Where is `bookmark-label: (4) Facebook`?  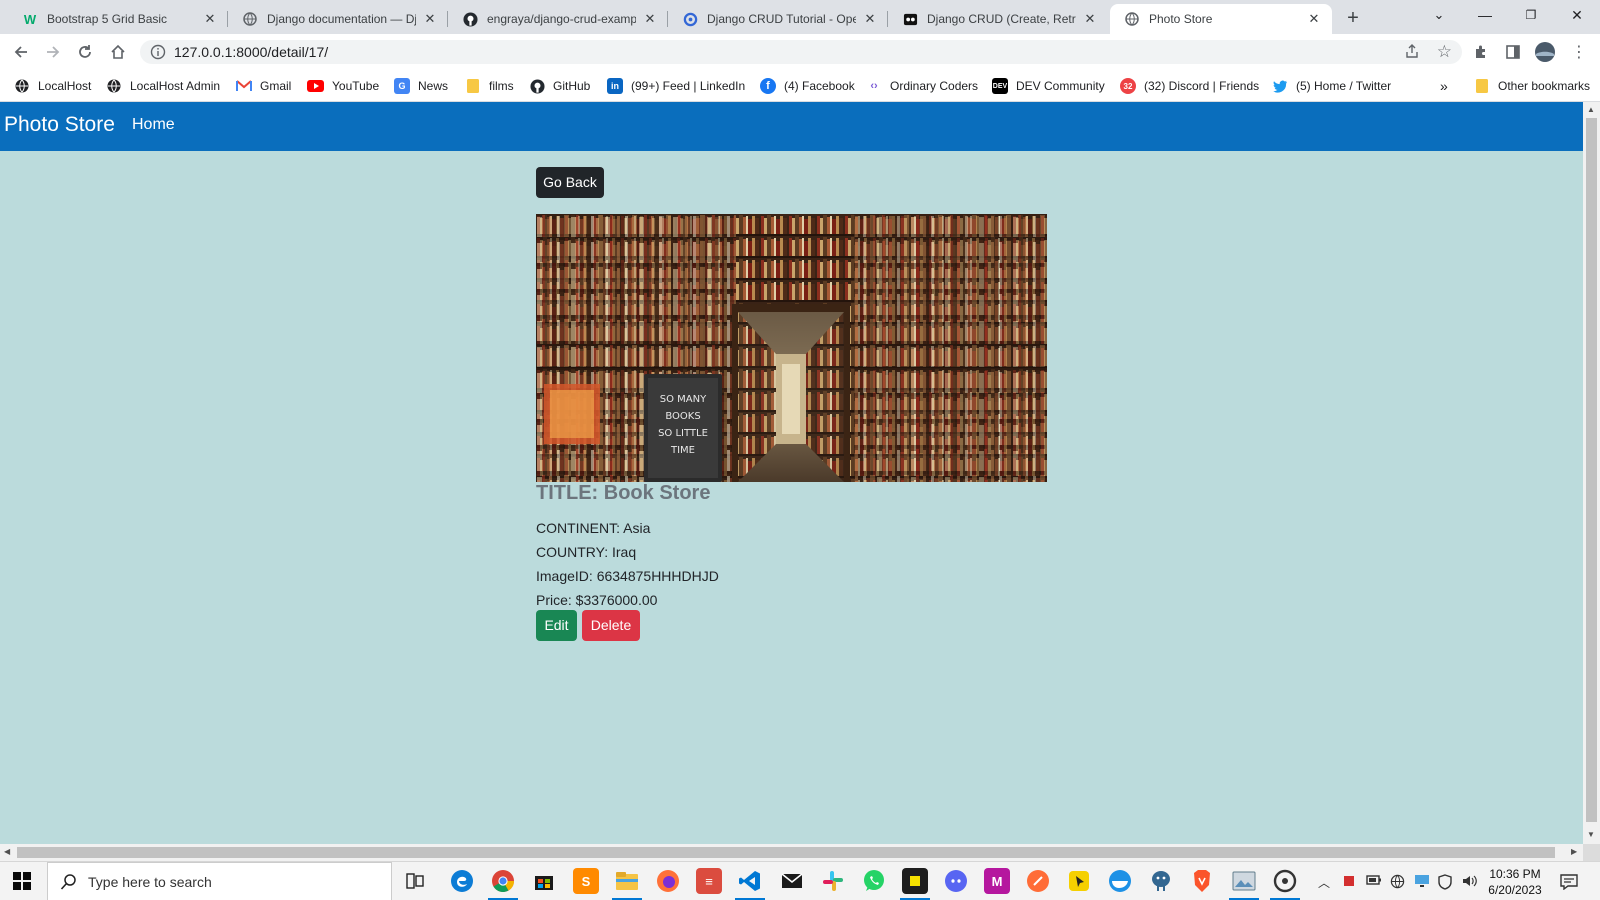
bookmark-label: (4) Facebook is located at coordinates (819, 86).